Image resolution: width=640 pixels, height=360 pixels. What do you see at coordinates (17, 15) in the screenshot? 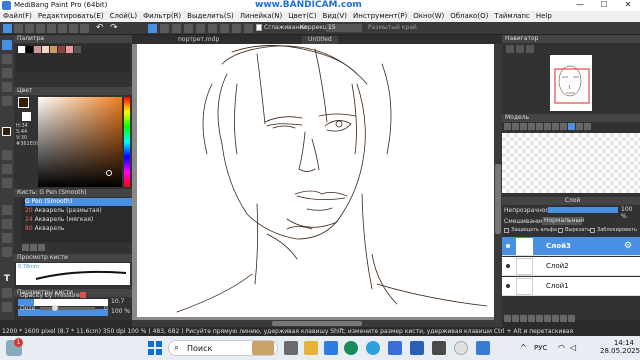
I see `menu-file: Файл(F)` at bounding box center [17, 15].